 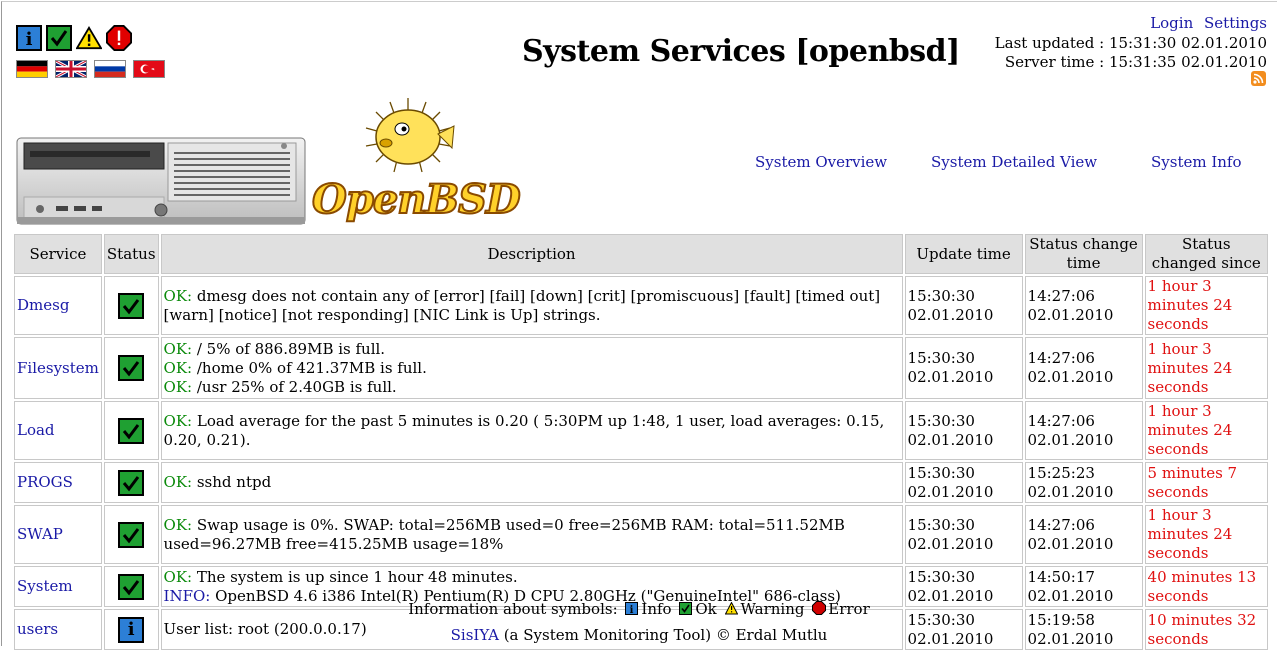 I want to click on service-cell: SWAP, so click(x=58, y=534).